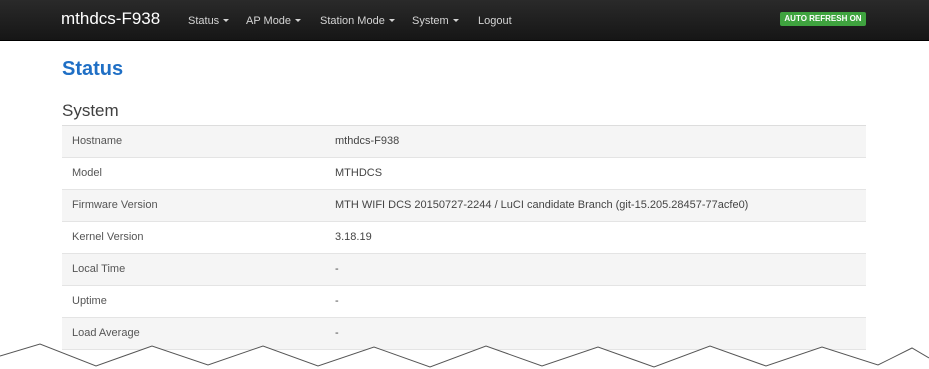 Image resolution: width=929 pixels, height=369 pixels. What do you see at coordinates (87, 173) in the screenshot?
I see `row-label: Model` at bounding box center [87, 173].